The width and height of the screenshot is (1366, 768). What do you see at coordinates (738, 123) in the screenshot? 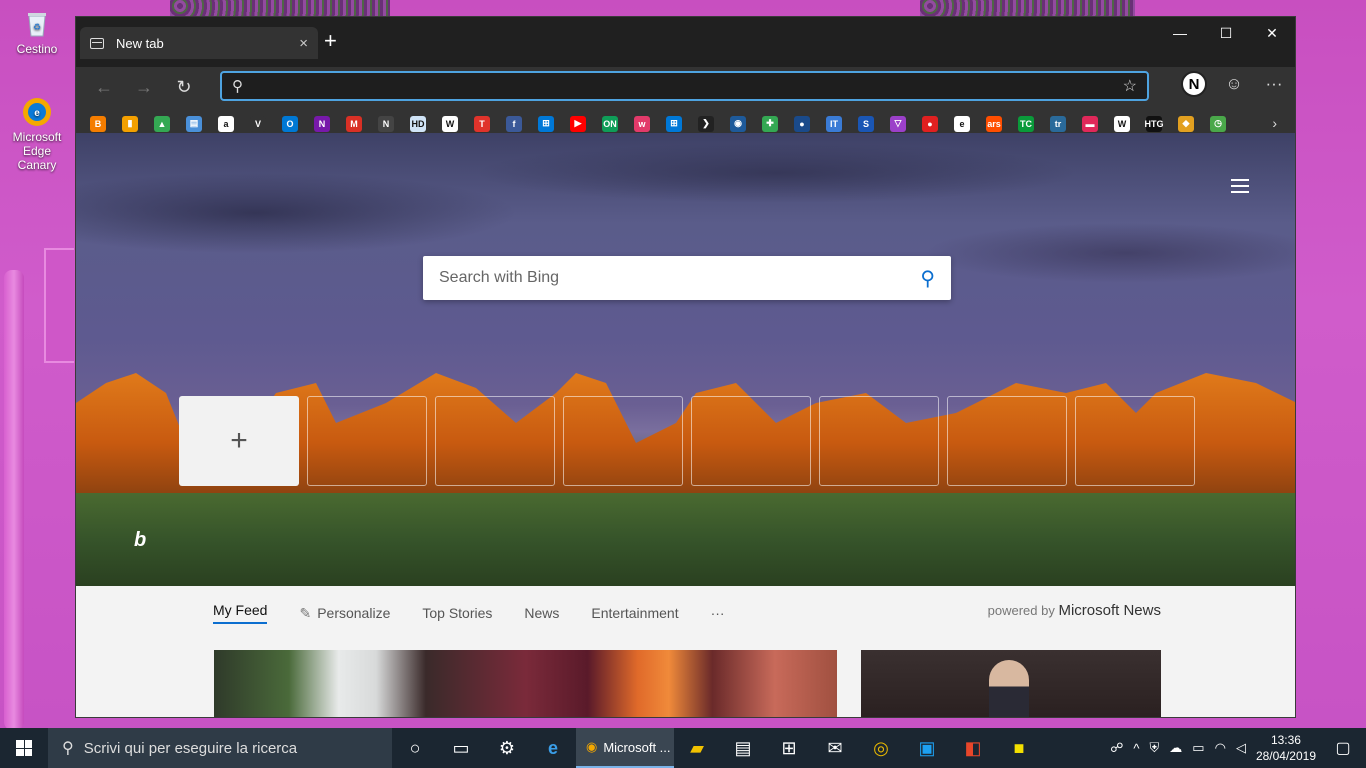
I see `globe-icon: ◉` at bounding box center [738, 123].